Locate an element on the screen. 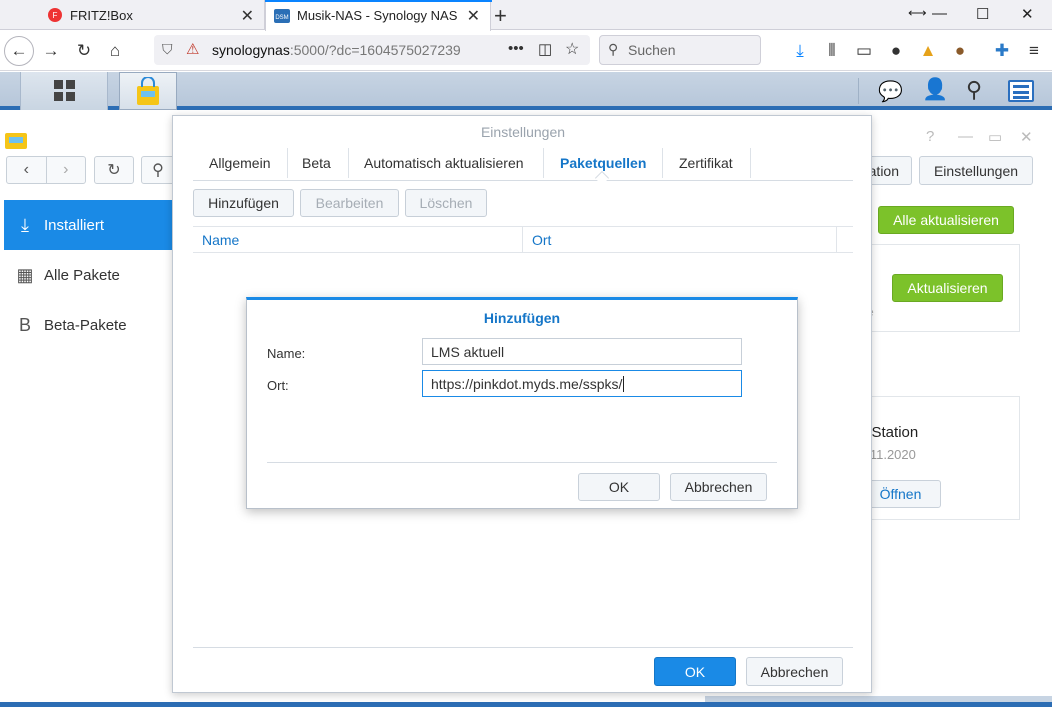 This screenshot has width=1052, height=707. fritzbox-icon: F is located at coordinates (55, 15).